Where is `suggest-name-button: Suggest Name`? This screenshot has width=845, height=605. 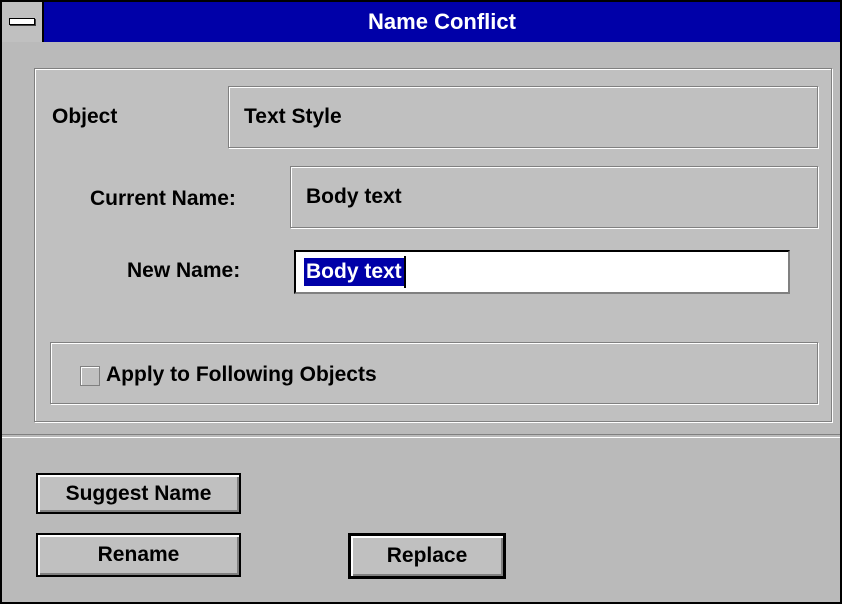 suggest-name-button: Suggest Name is located at coordinates (138, 493).